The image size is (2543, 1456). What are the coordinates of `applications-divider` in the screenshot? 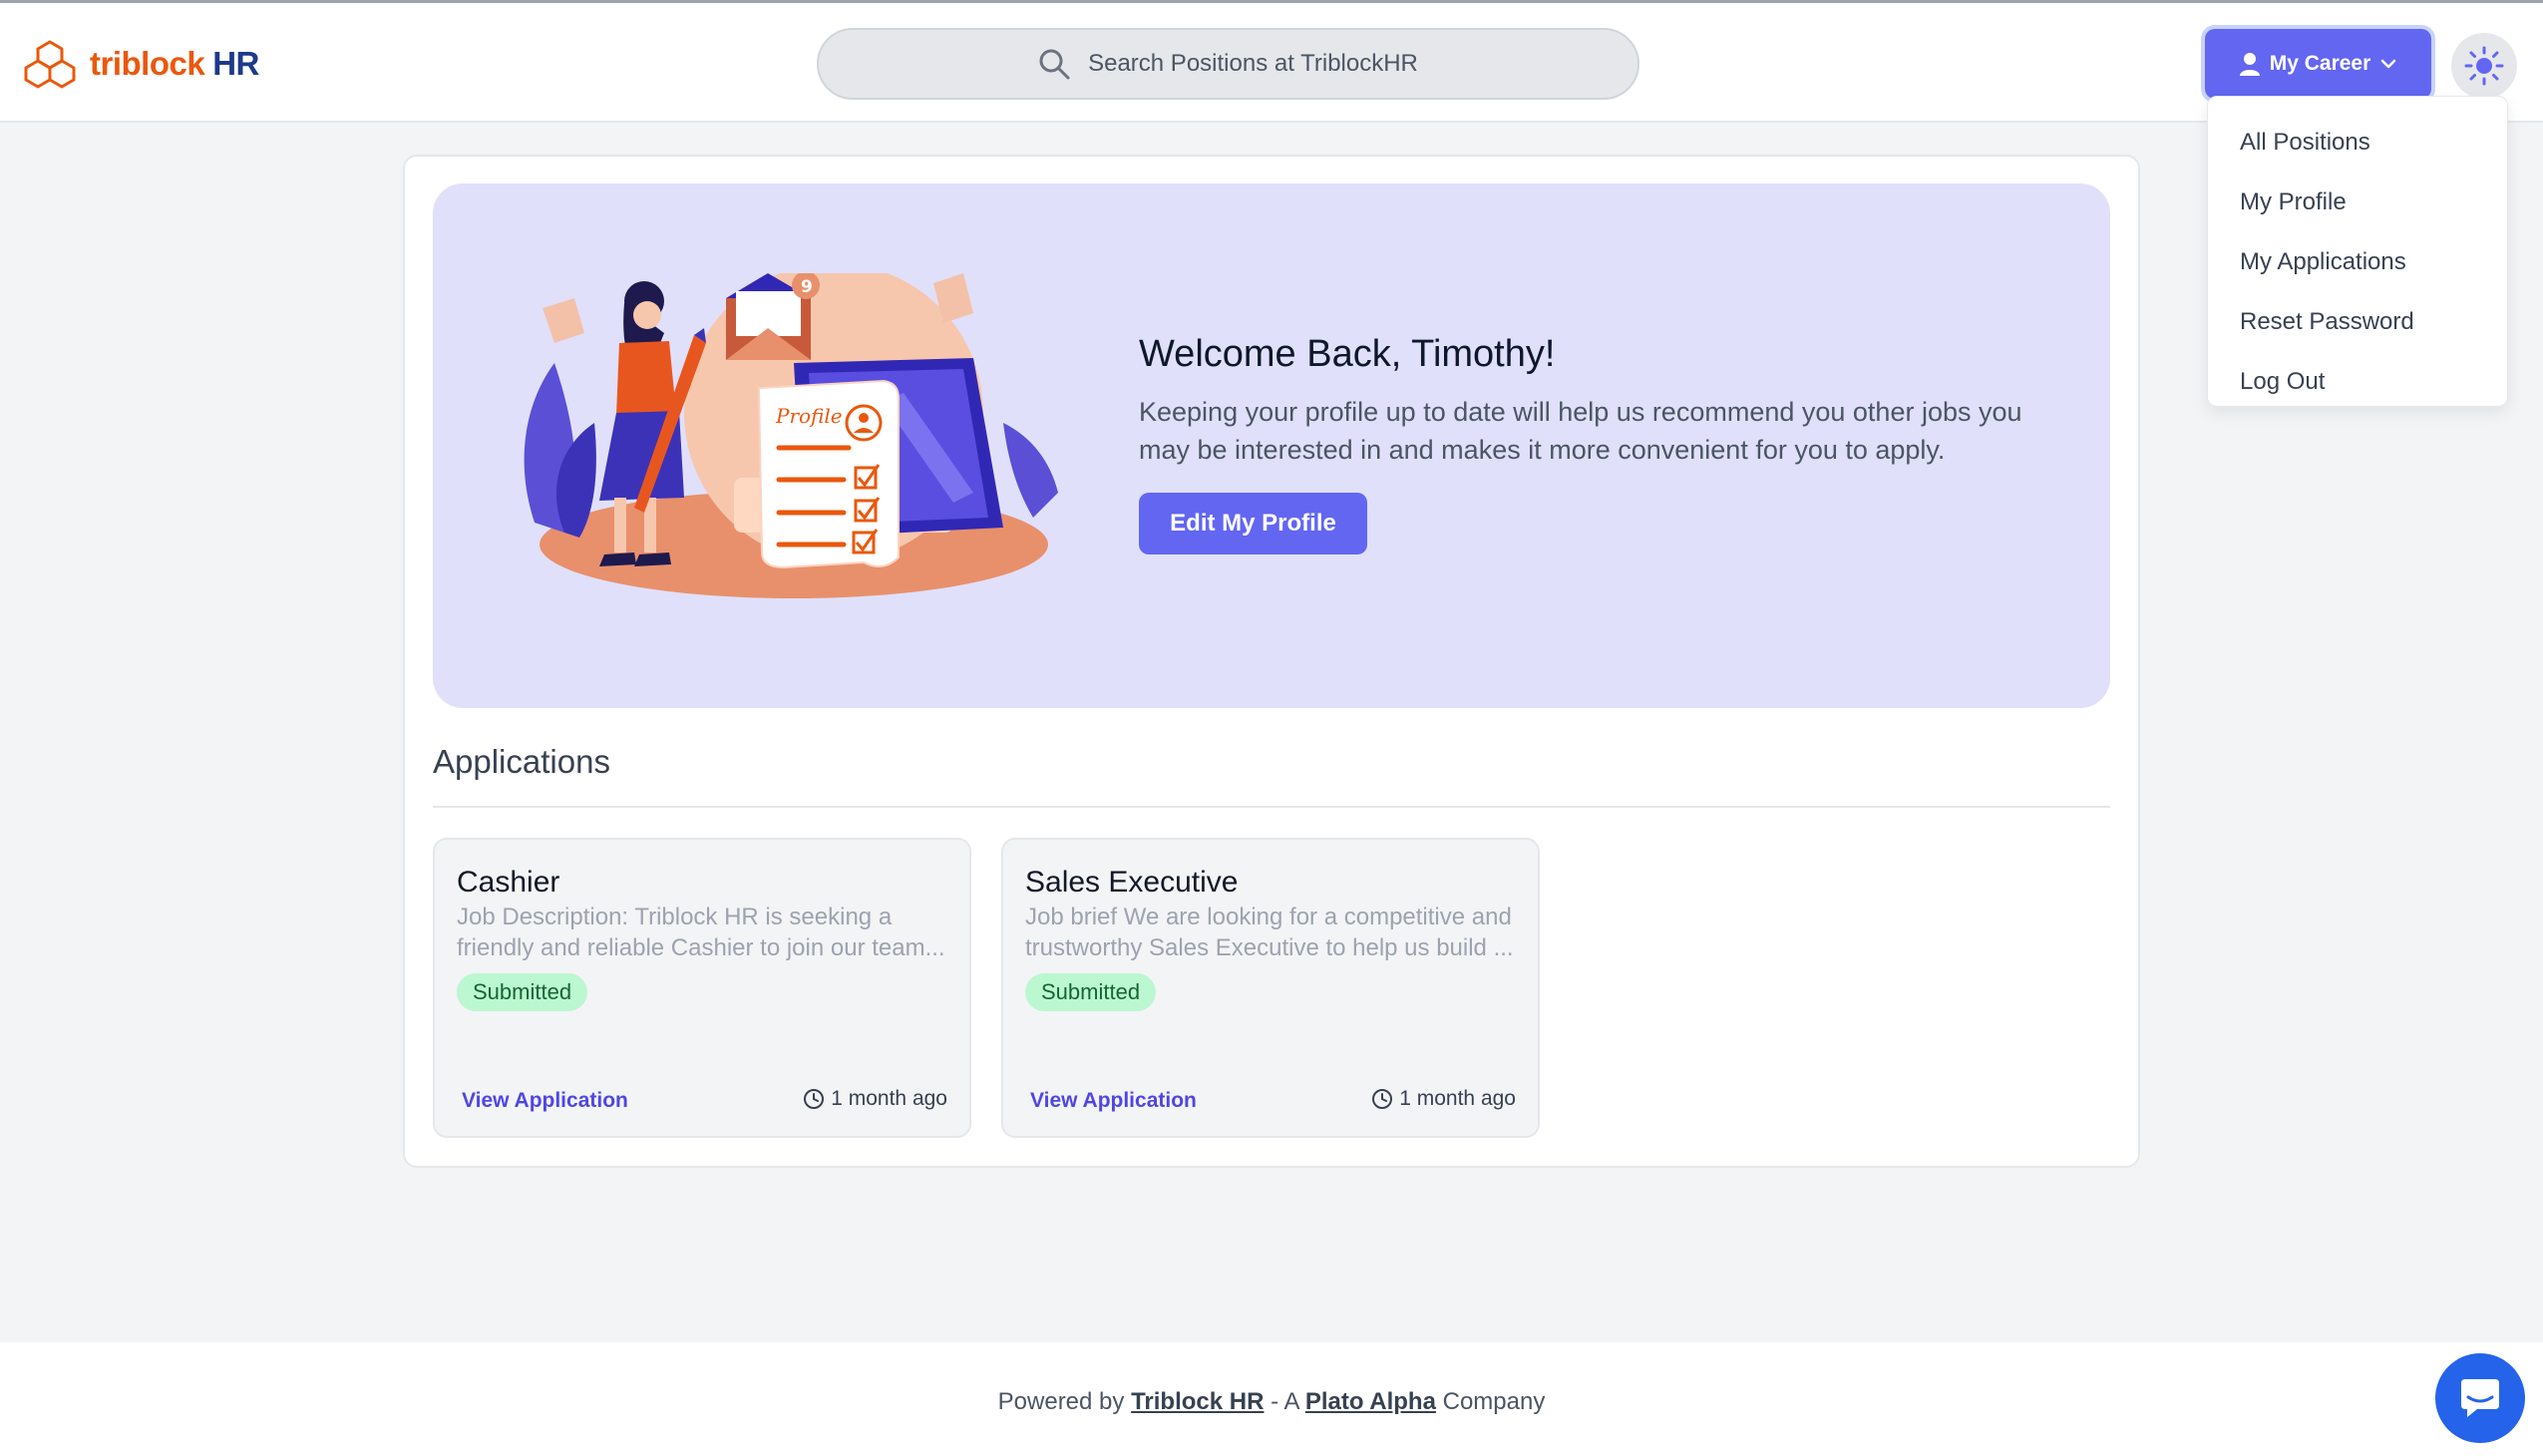 It's located at (1271, 807).